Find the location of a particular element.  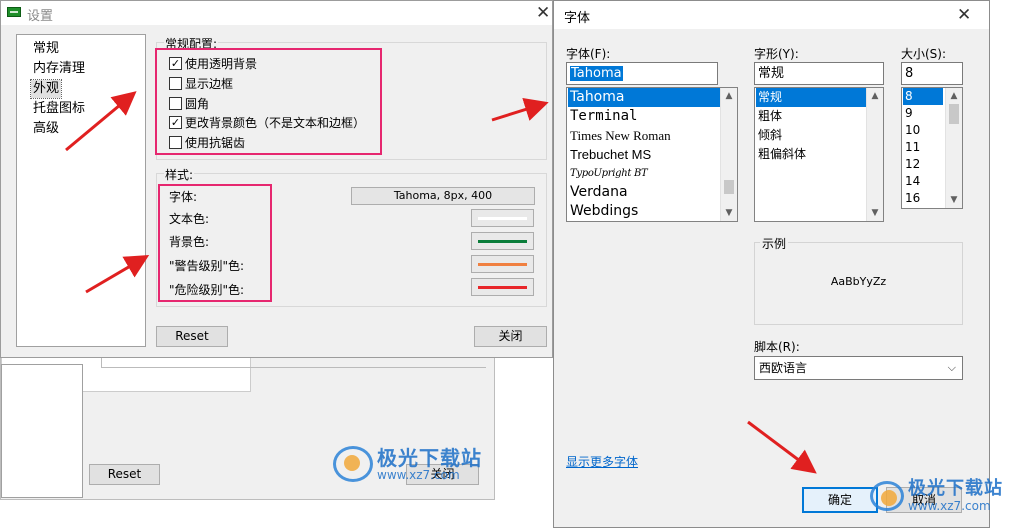

danger-color-swatch is located at coordinates (502, 287).